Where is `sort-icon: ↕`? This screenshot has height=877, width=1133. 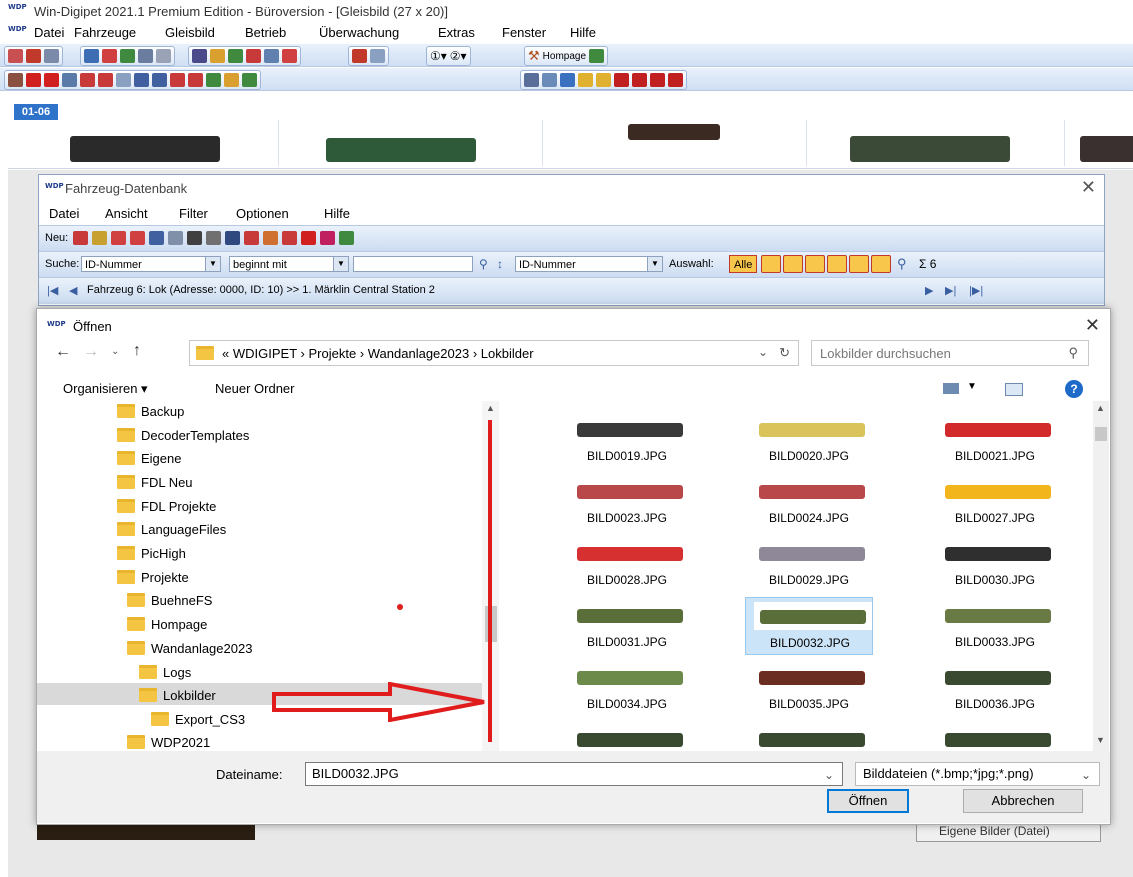 sort-icon: ↕ is located at coordinates (500, 264).